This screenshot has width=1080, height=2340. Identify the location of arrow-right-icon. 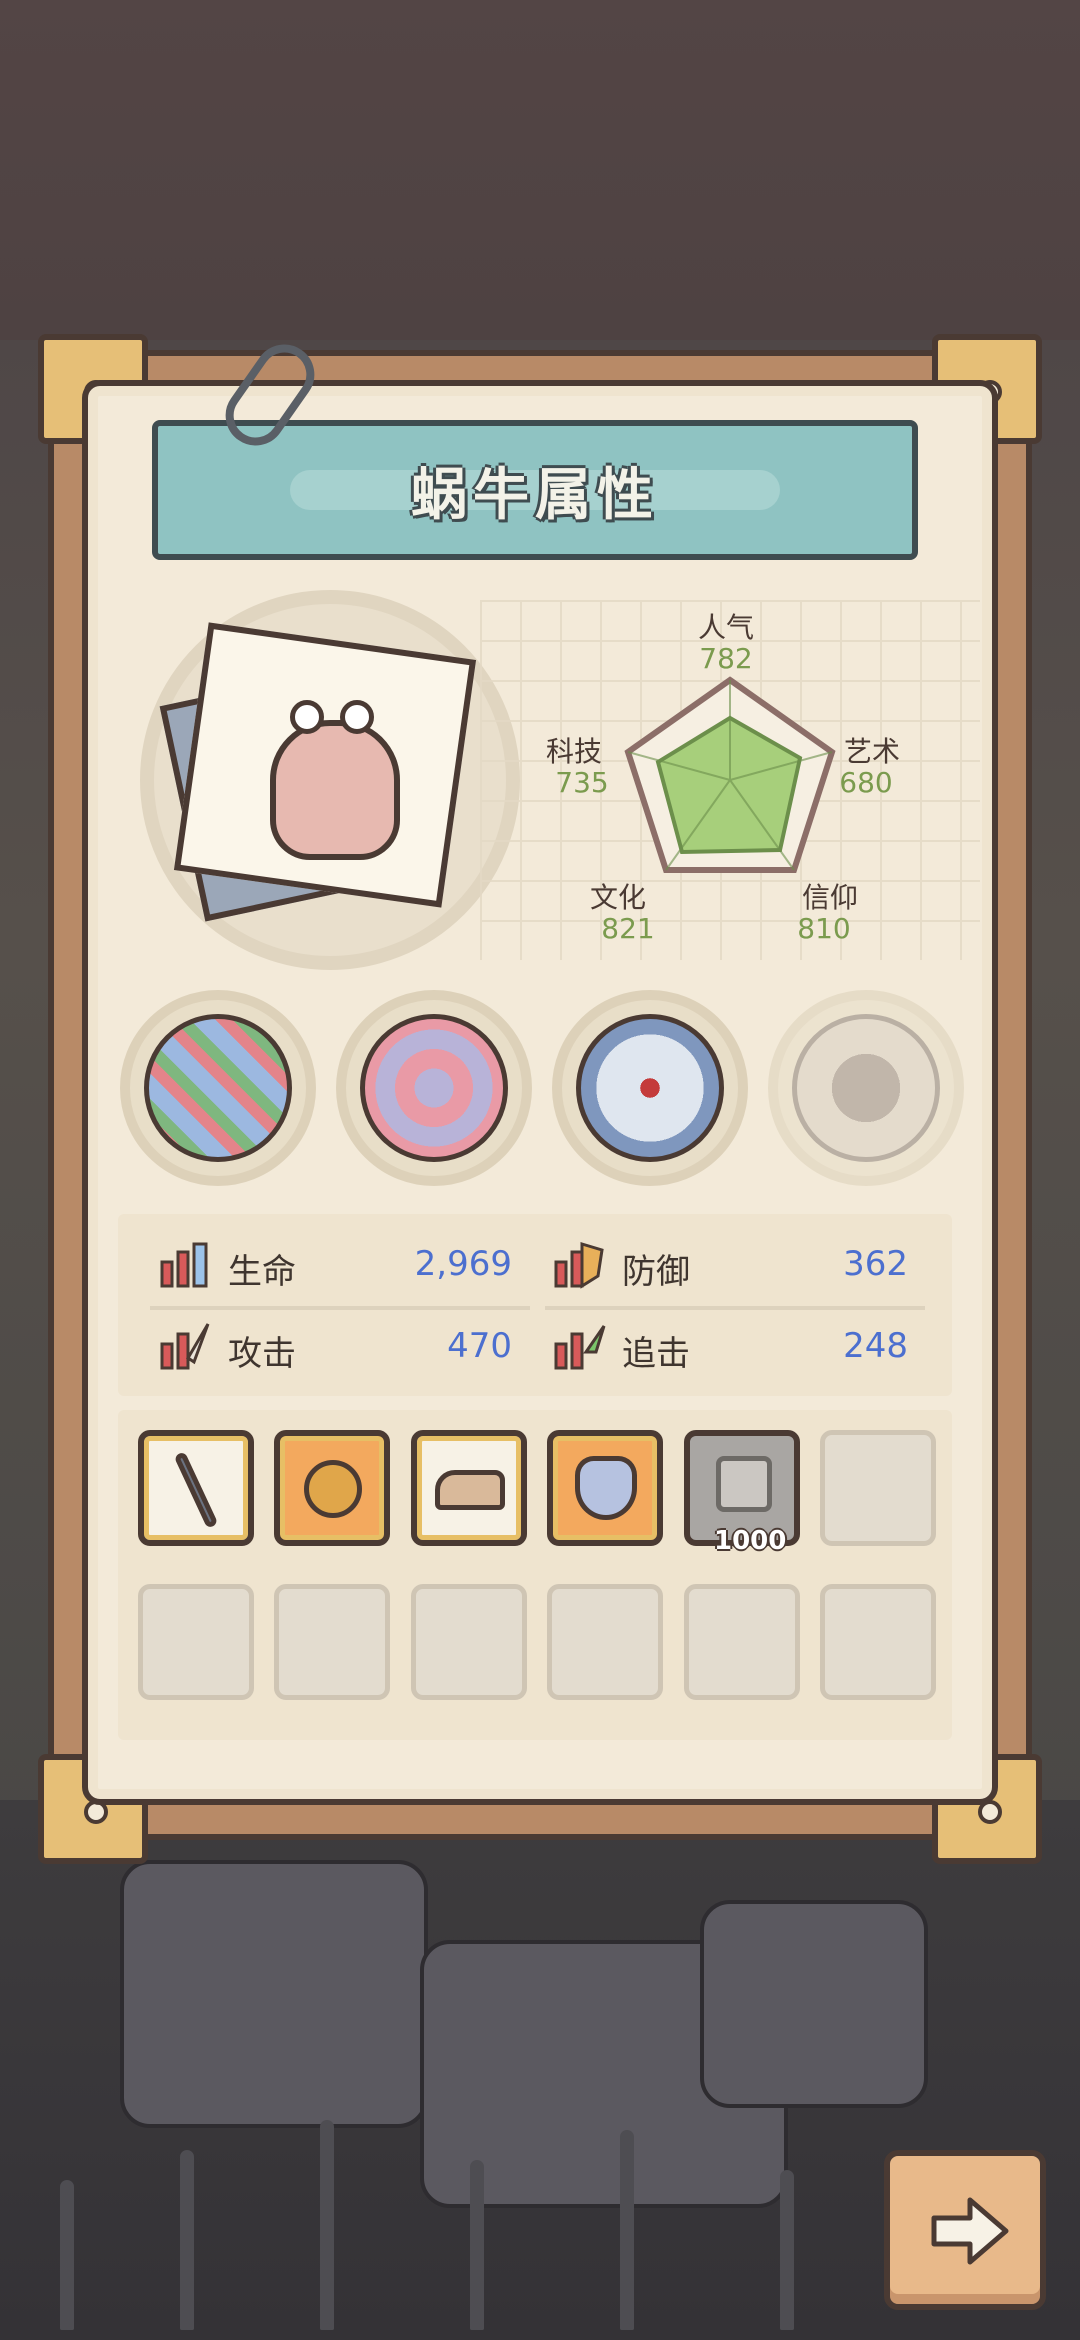
(970, 2231).